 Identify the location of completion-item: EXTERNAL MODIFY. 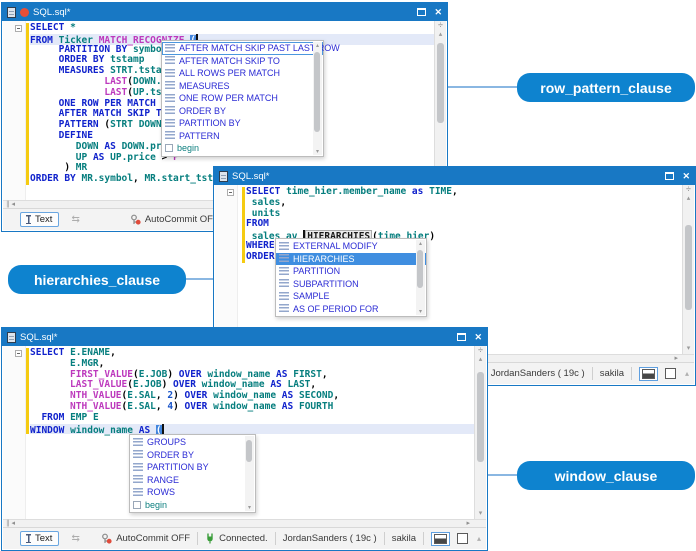
(351, 246).